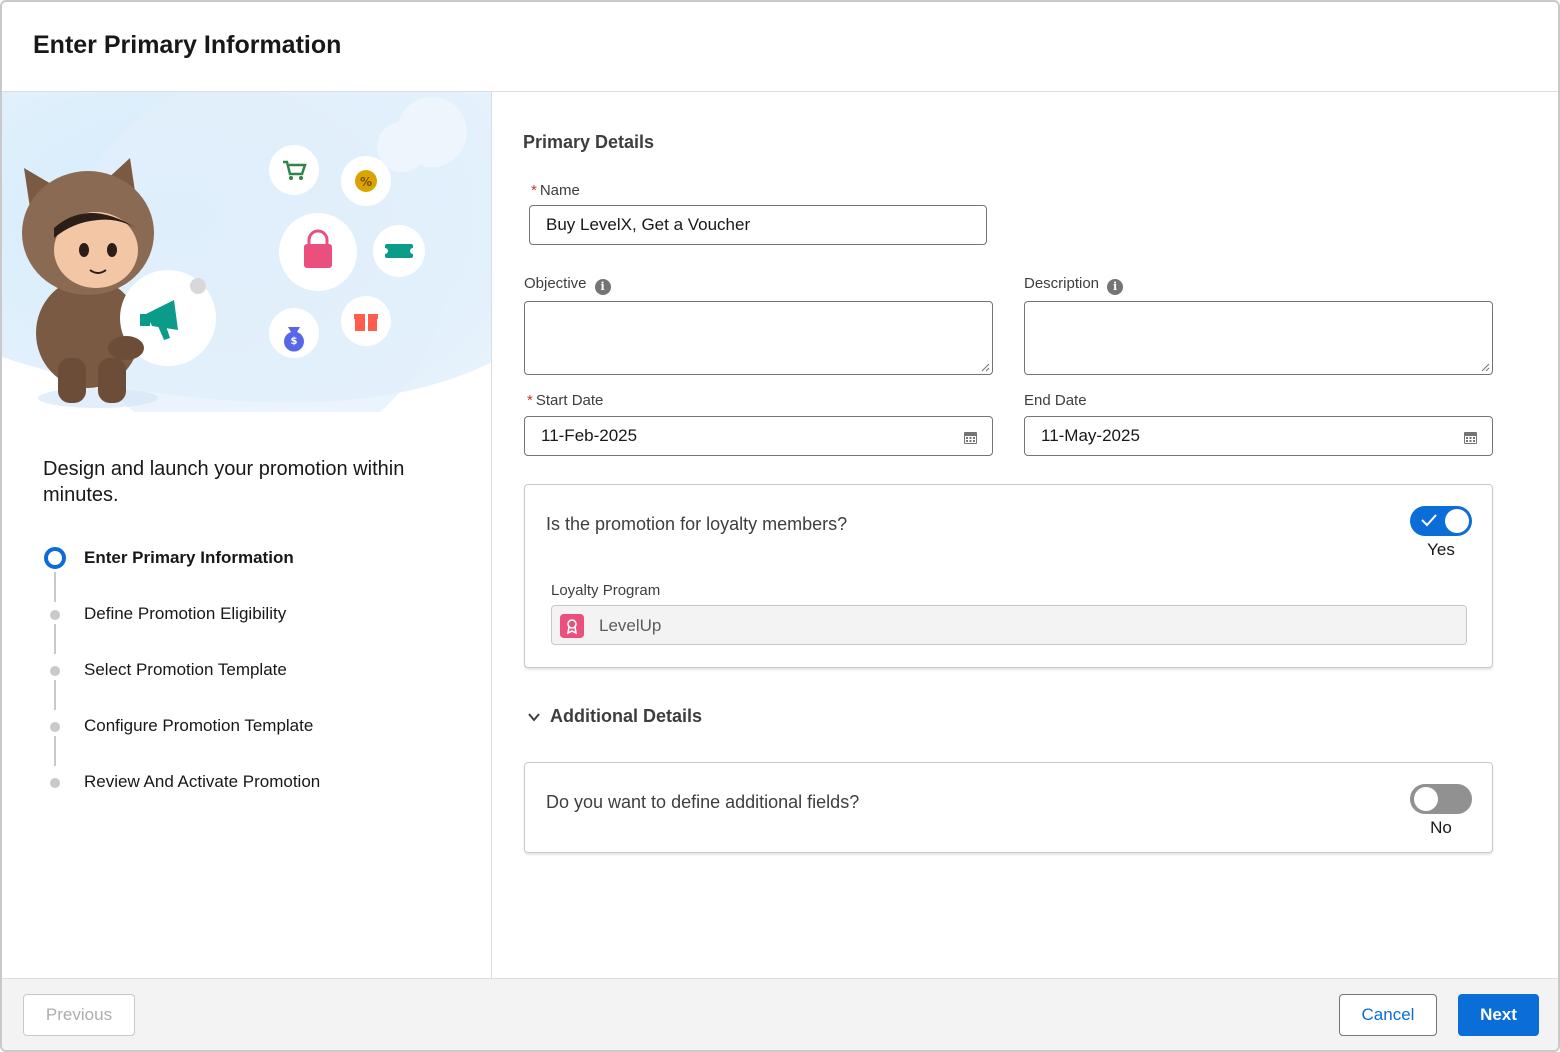 The image size is (1560, 1052). I want to click on cart-icon, so click(294, 170).